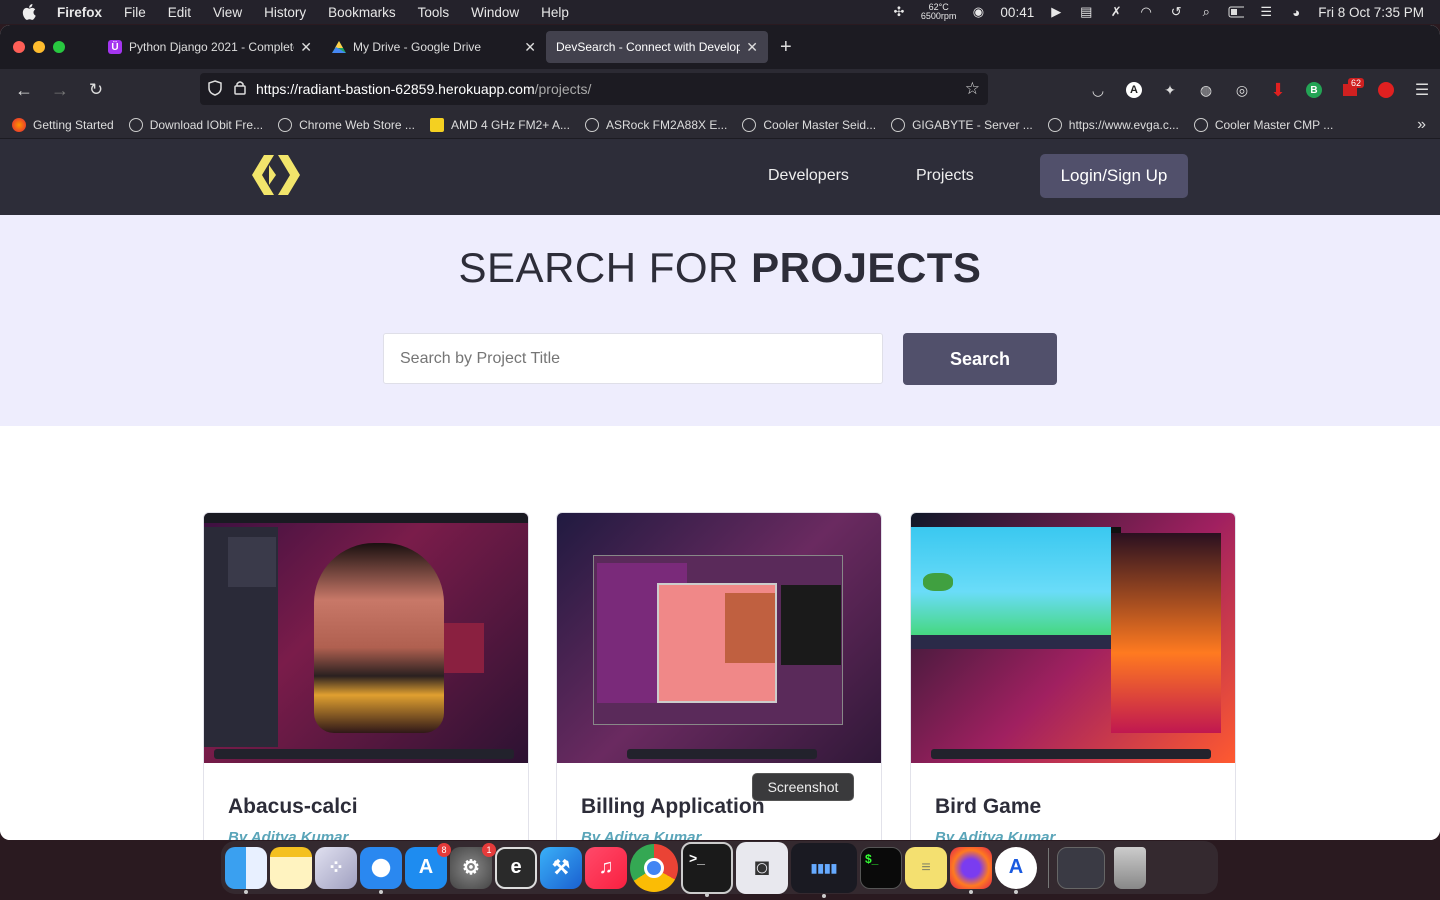  What do you see at coordinates (939, 12) in the screenshot?
I see `temperature-readout: 62°C 6500rpm` at bounding box center [939, 12].